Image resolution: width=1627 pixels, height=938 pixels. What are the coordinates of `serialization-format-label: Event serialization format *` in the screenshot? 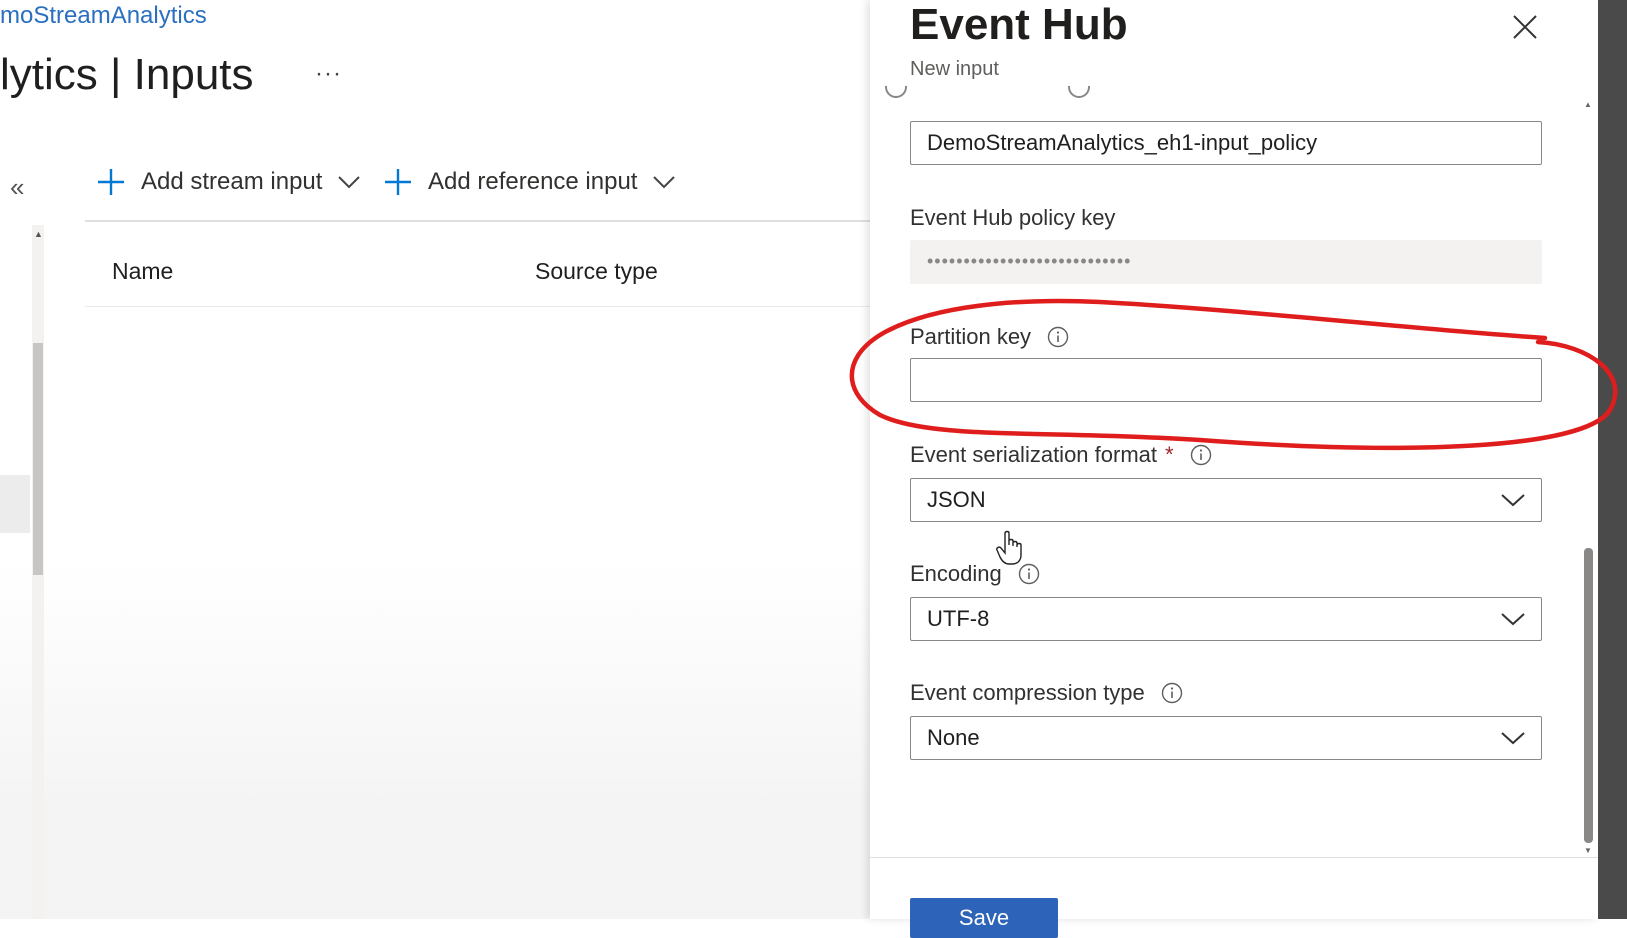 It's located at (1061, 455).